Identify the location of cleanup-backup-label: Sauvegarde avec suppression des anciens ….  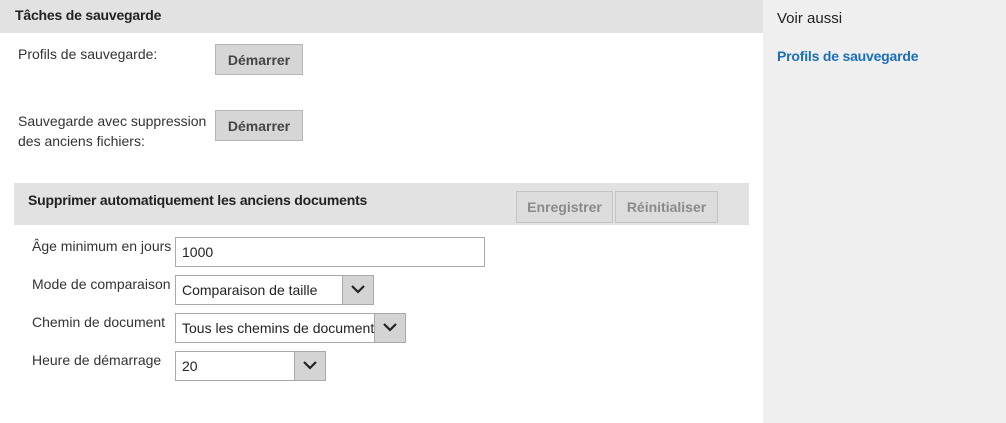
(112, 131).